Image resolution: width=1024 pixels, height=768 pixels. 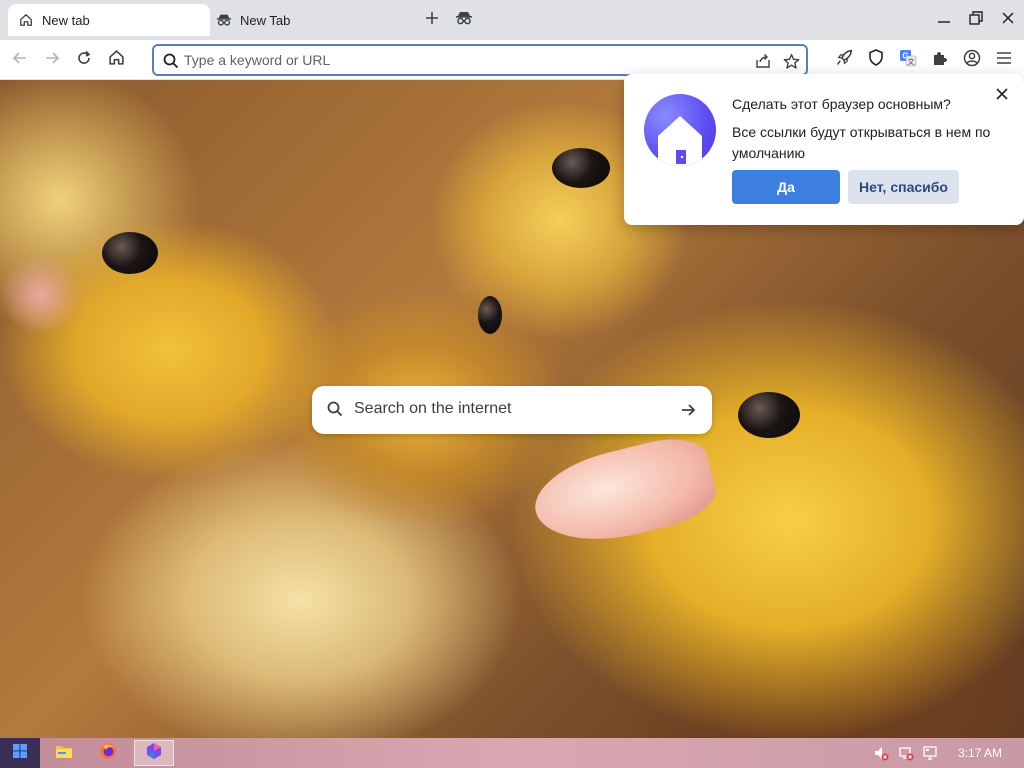 What do you see at coordinates (906, 753) in the screenshot?
I see `network-error-icon` at bounding box center [906, 753].